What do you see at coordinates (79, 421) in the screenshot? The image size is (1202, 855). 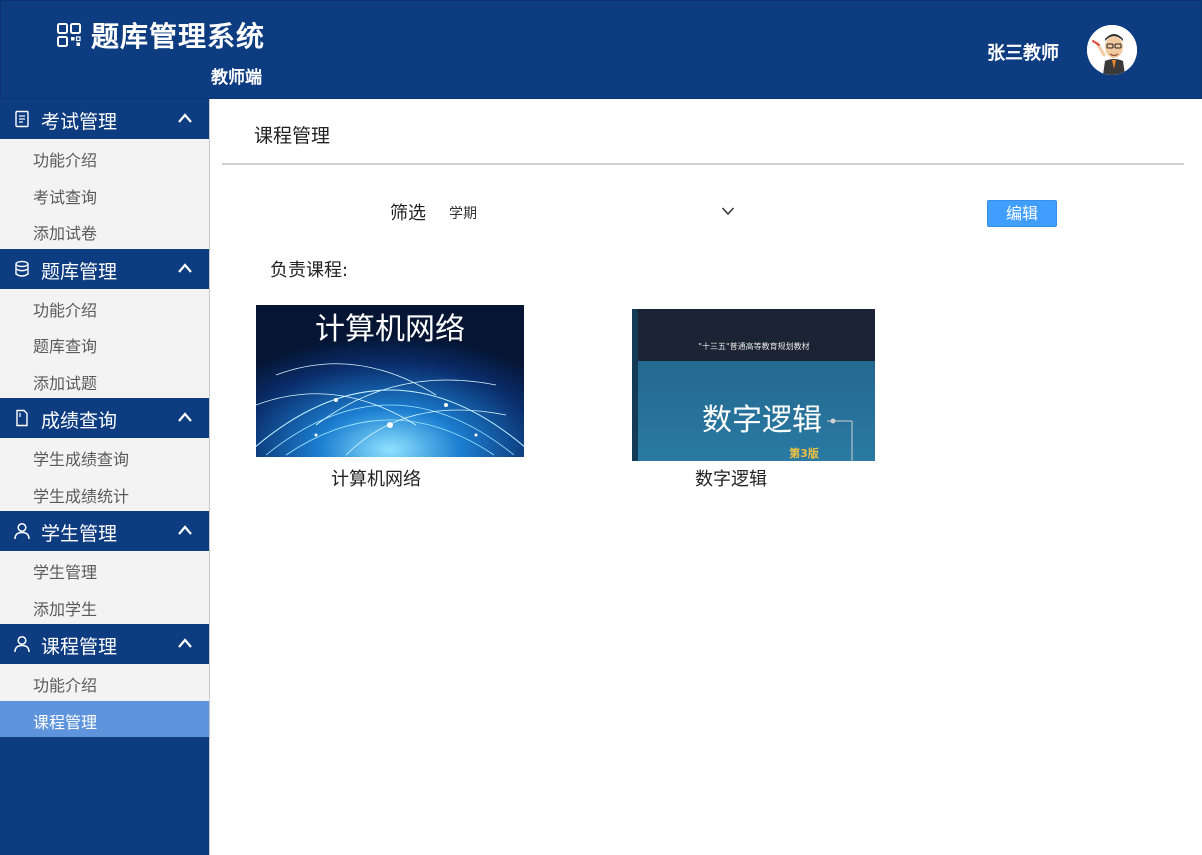 I see `sidebar-group-label: 成绩查询` at bounding box center [79, 421].